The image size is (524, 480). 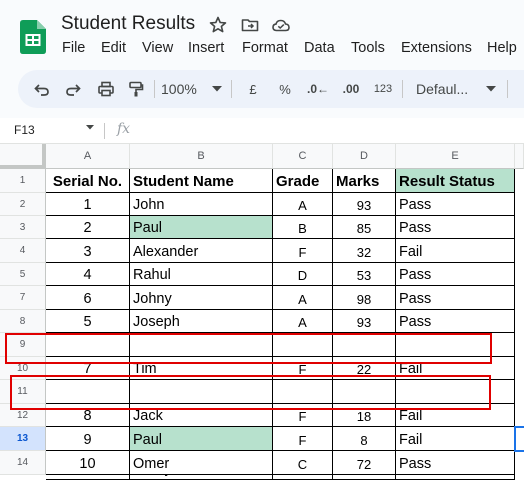 I want to click on zoom-dropdown-icon, so click(x=217, y=89).